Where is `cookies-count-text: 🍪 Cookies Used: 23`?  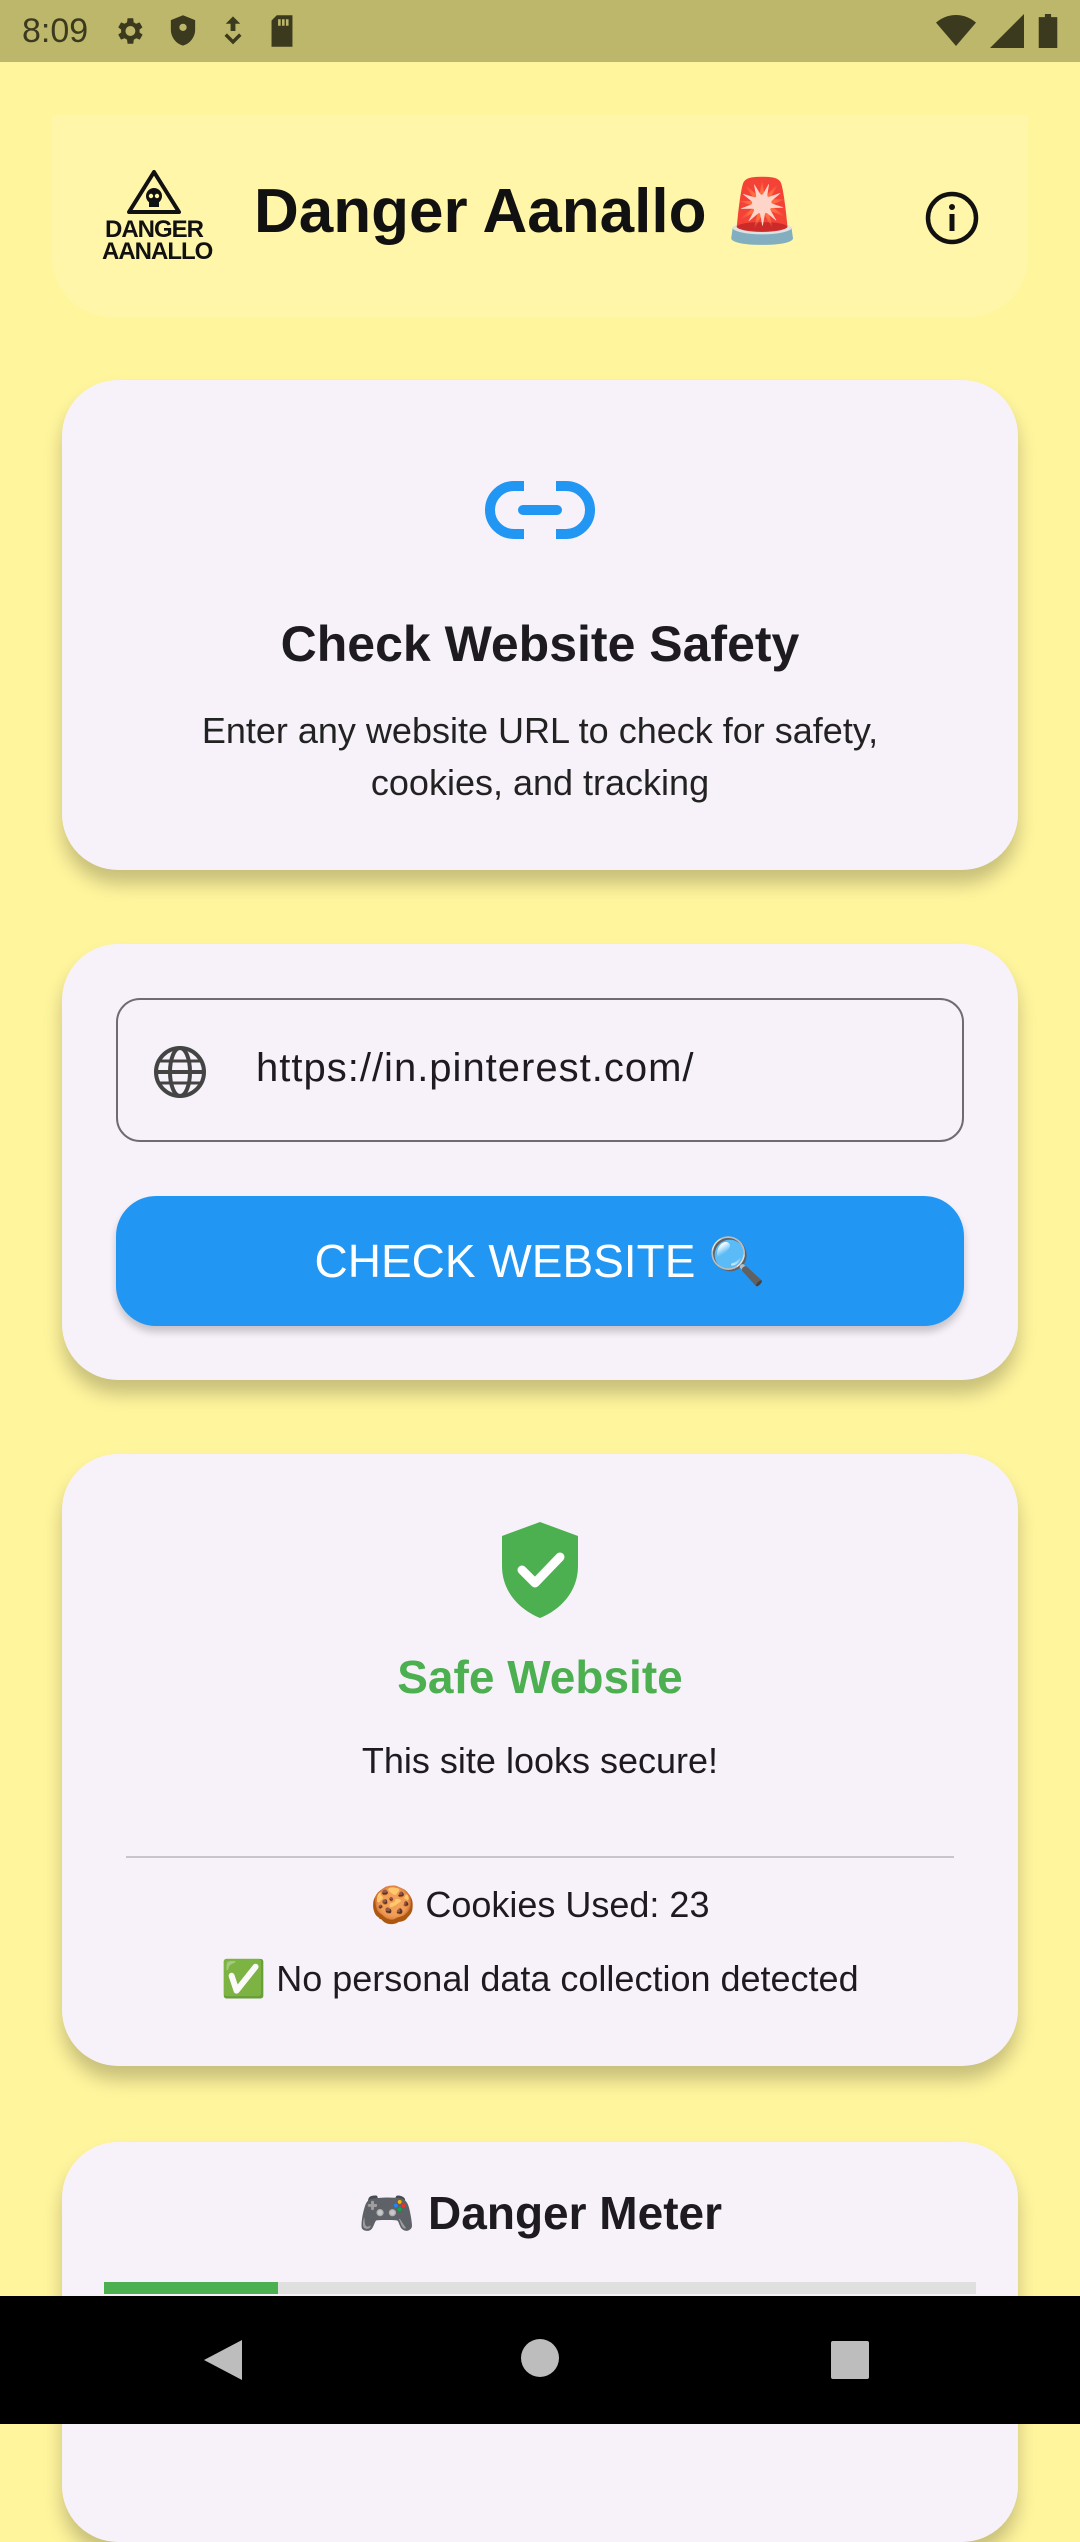
cookies-count-text: 🍪 Cookies Used: 23 is located at coordinates (540, 1904).